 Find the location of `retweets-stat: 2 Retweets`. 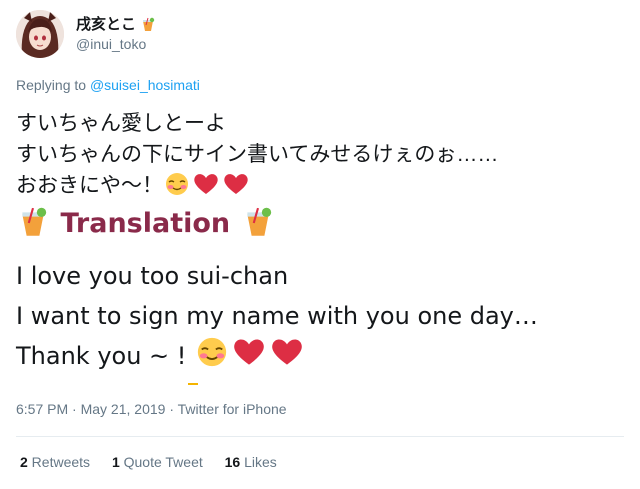

retweets-stat: 2 Retweets is located at coordinates (55, 462).